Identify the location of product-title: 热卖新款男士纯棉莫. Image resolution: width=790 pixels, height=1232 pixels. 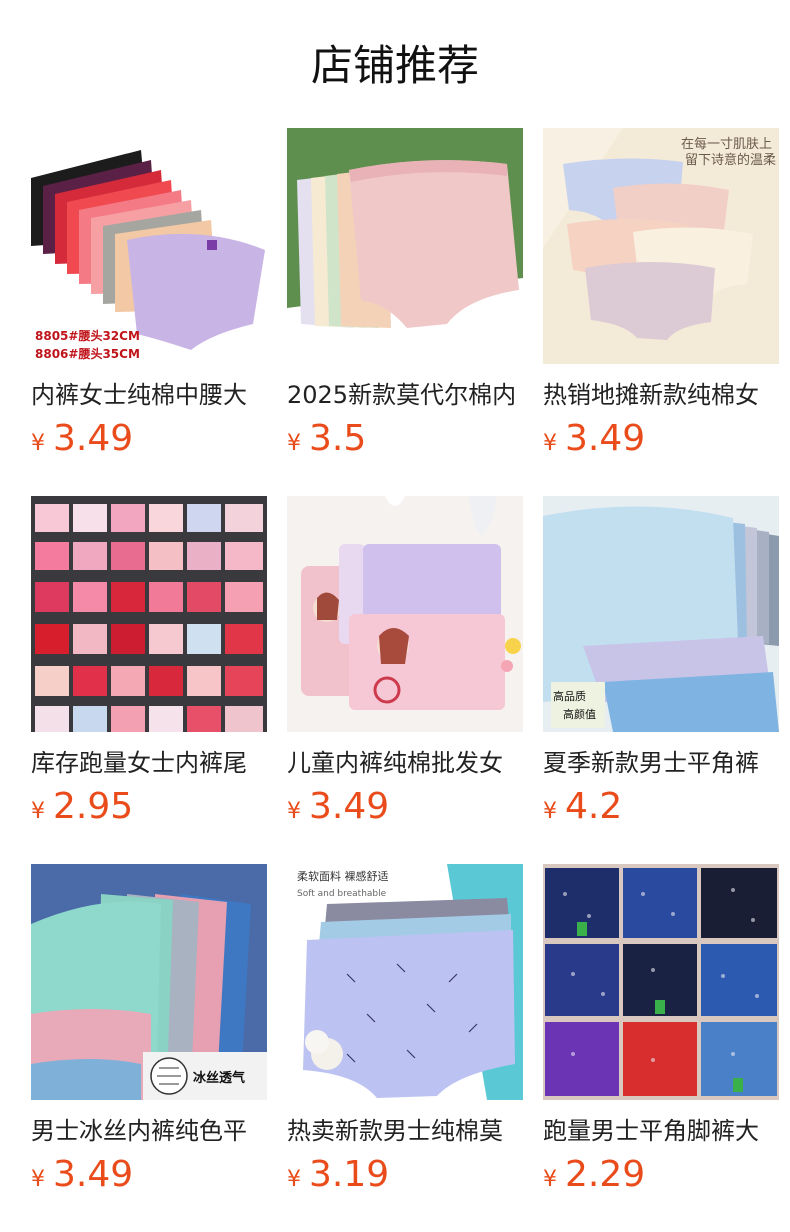
(395, 1131).